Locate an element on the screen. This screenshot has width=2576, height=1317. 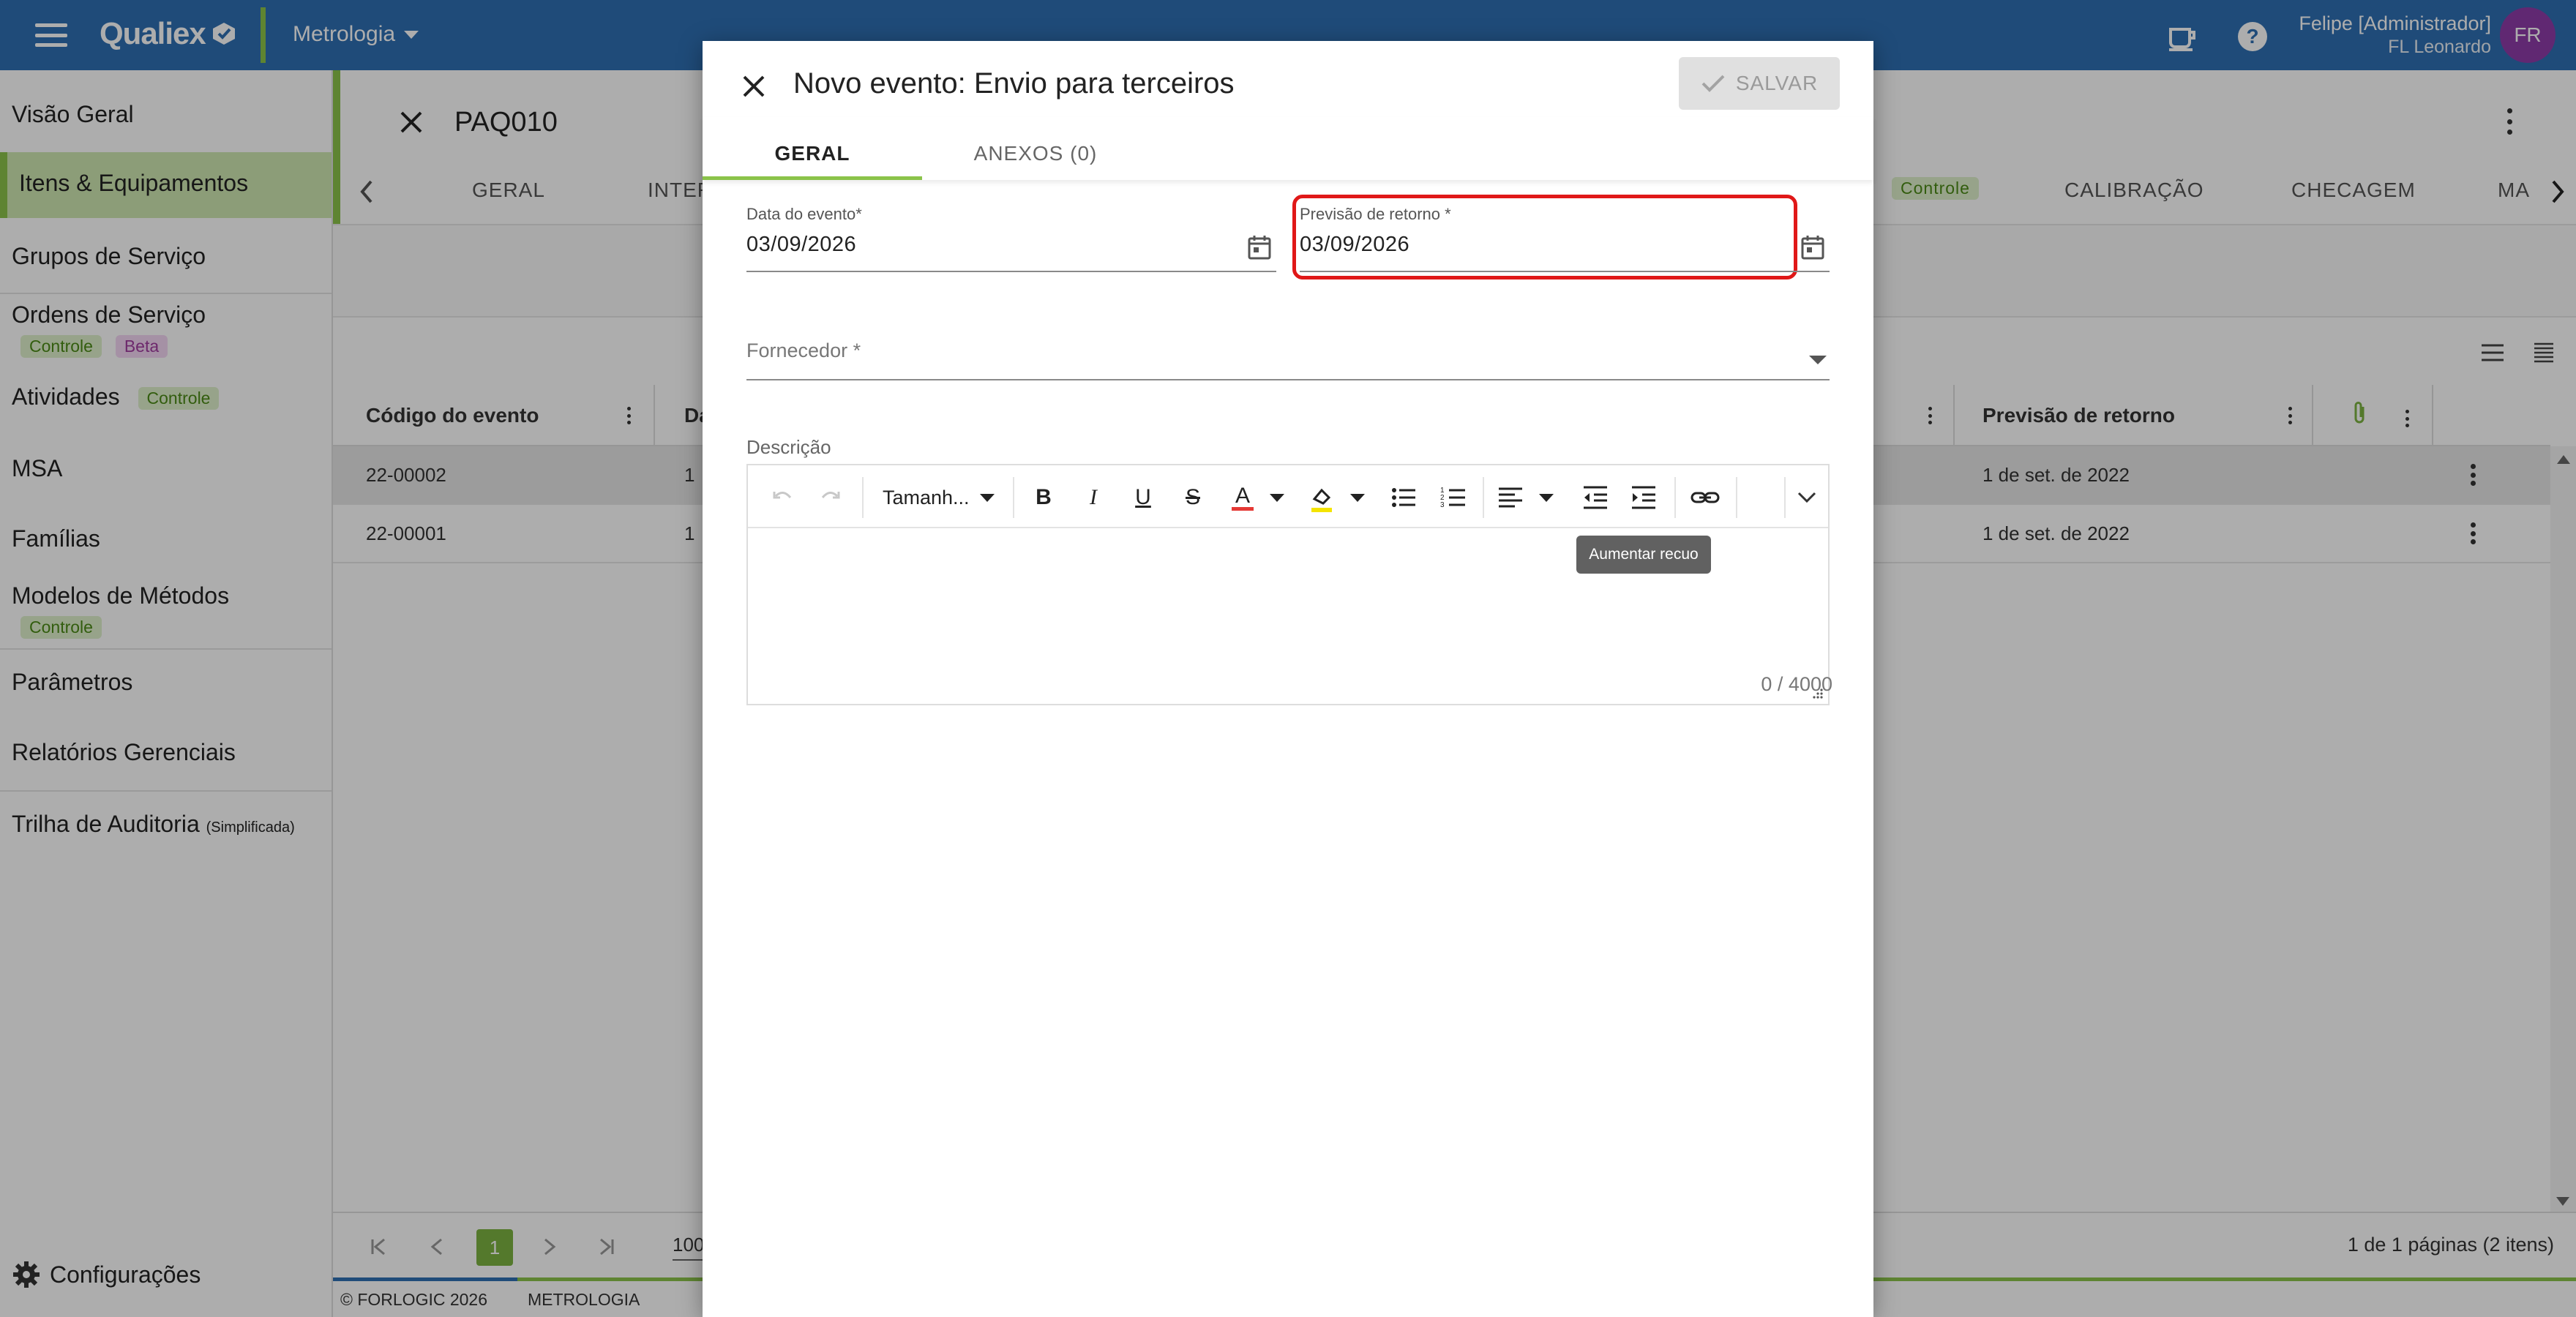
check-icon is located at coordinates (1713, 83).